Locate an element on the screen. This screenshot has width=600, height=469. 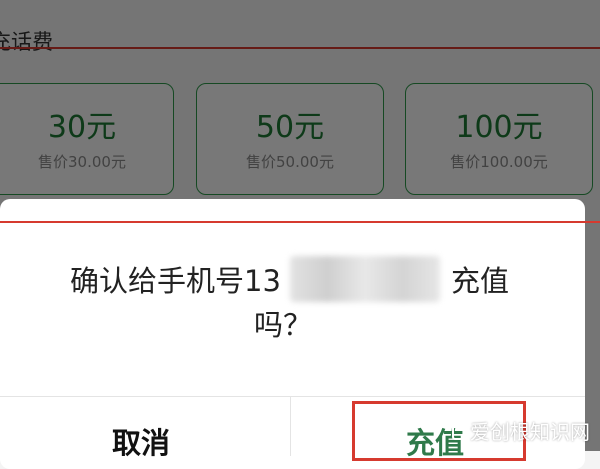
blurred-phone-number is located at coordinates (365, 279).